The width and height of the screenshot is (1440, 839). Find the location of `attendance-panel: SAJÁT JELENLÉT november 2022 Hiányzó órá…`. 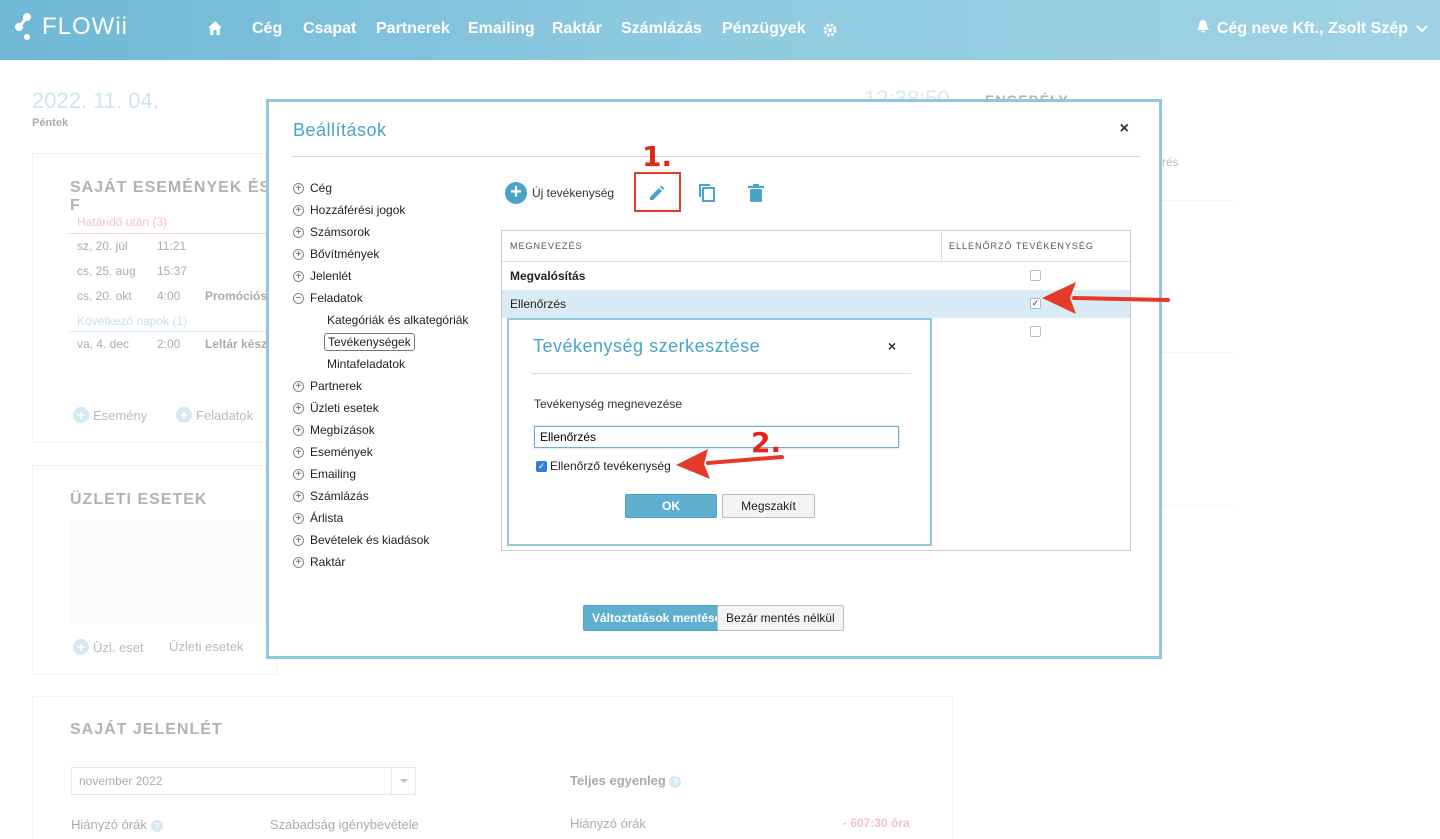

attendance-panel: SAJÁT JELENLÉT november 2022 Hiányzó órá… is located at coordinates (492, 767).